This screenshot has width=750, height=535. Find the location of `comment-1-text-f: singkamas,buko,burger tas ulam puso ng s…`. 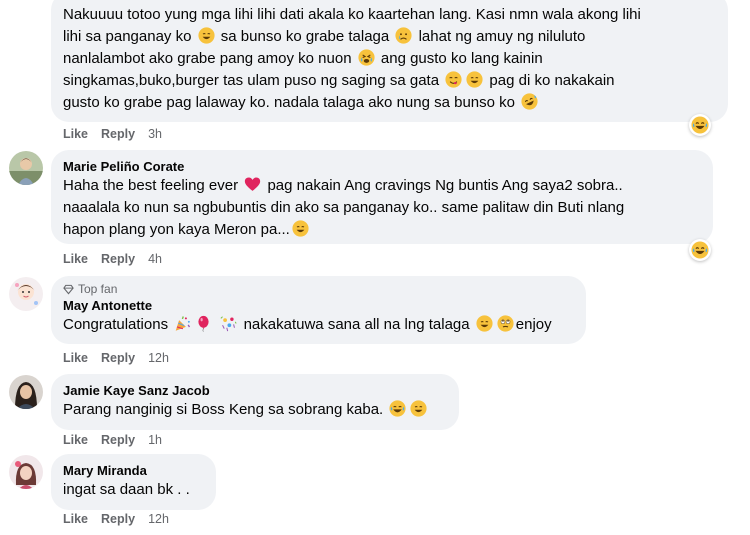

comment-1-text-f: singkamas,buko,burger tas ulam puso ng s… is located at coordinates (251, 80).